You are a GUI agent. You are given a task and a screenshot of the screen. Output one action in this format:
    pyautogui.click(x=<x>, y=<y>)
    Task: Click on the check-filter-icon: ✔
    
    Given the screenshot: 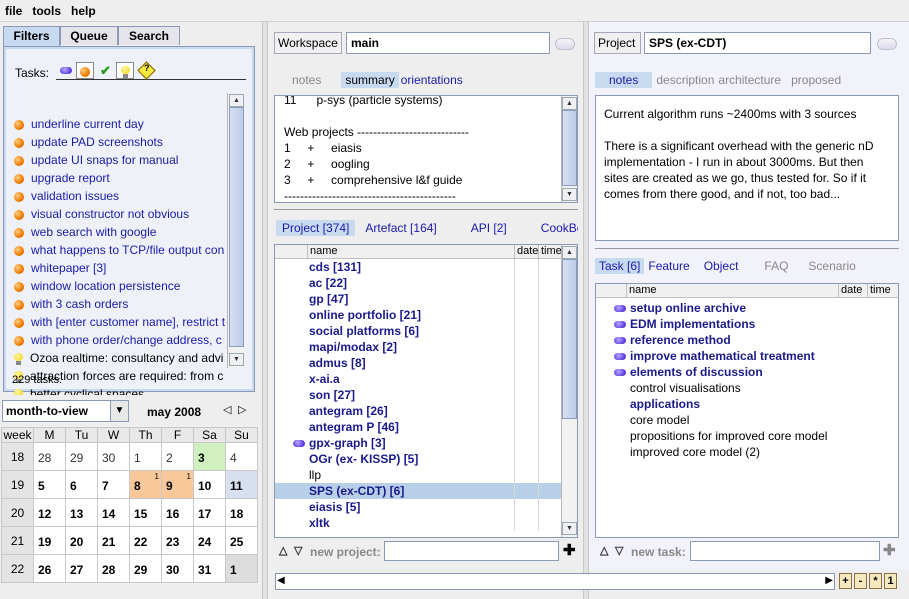 What is the action you would take?
    pyautogui.click(x=105, y=71)
    